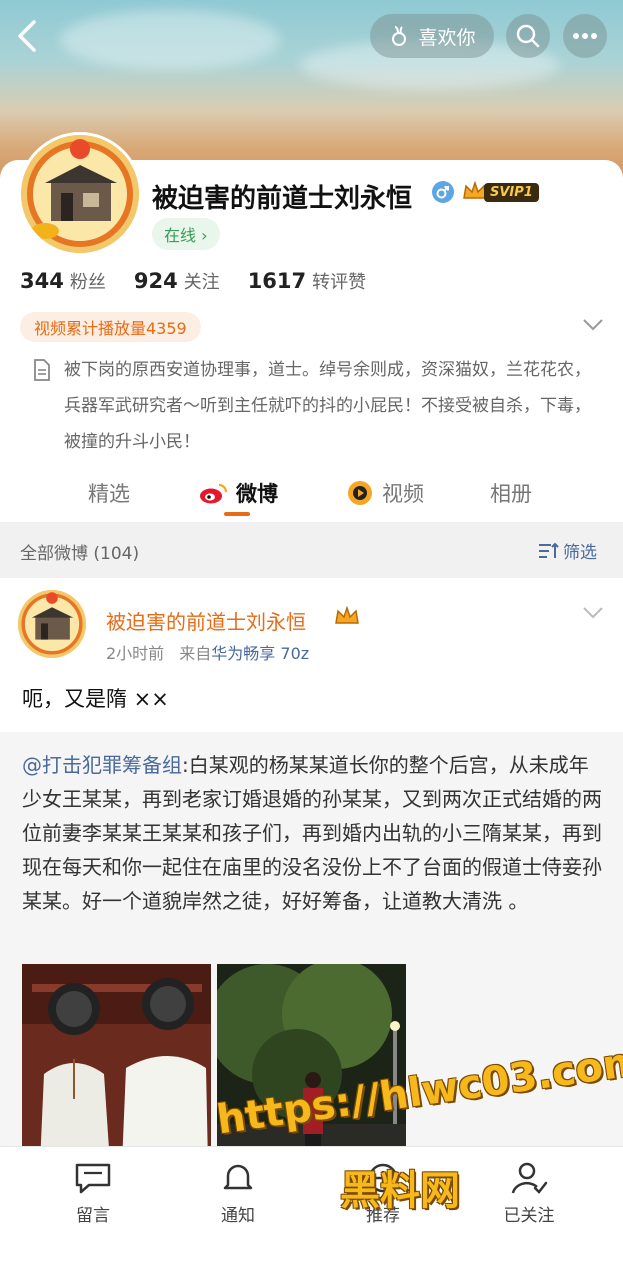 The height and width of the screenshot is (1281, 623). I want to click on tab-weibo-label: 微博, so click(257, 494).